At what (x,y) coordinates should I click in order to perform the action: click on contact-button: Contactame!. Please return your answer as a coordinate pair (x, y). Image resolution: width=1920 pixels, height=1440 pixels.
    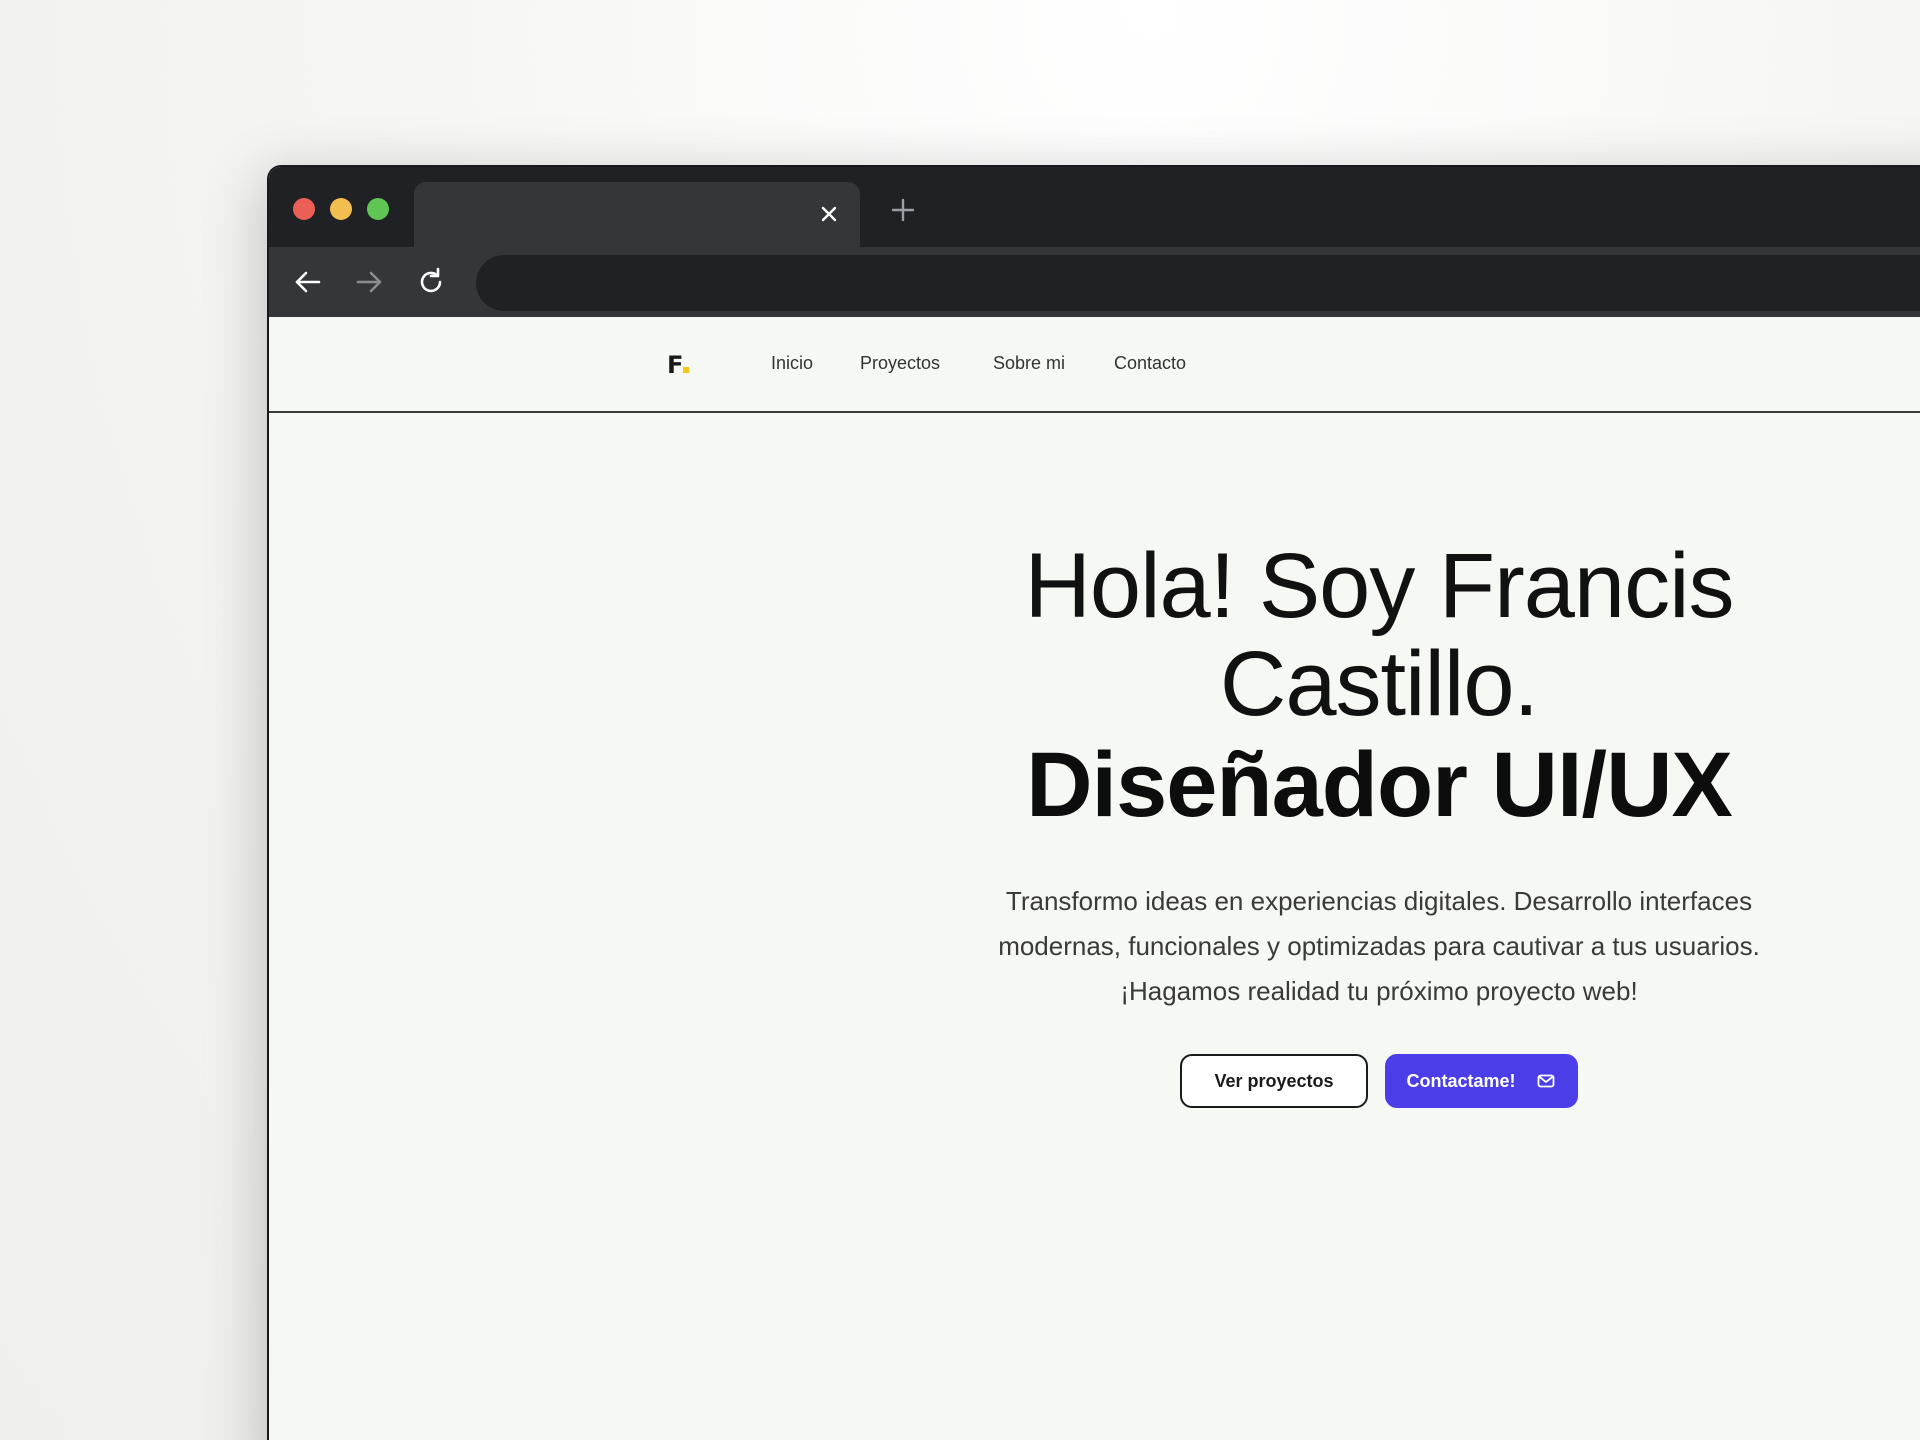
    Looking at the image, I should click on (1481, 1081).